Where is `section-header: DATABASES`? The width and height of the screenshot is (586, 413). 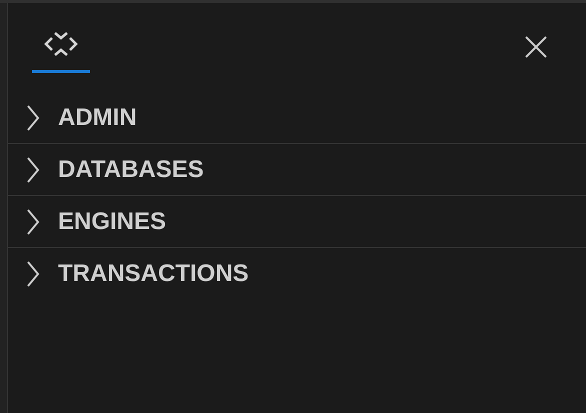
section-header: DATABASES is located at coordinates (106, 170).